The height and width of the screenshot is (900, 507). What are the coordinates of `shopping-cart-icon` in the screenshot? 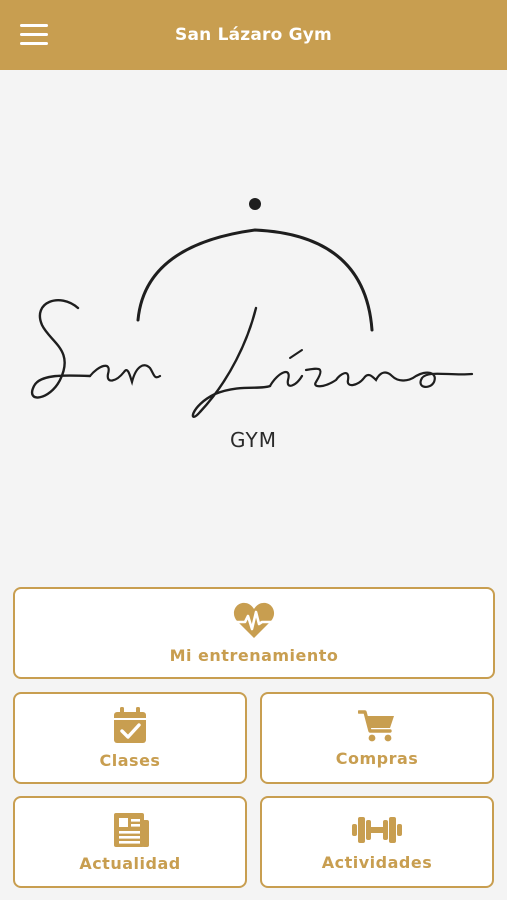 It's located at (376, 725).